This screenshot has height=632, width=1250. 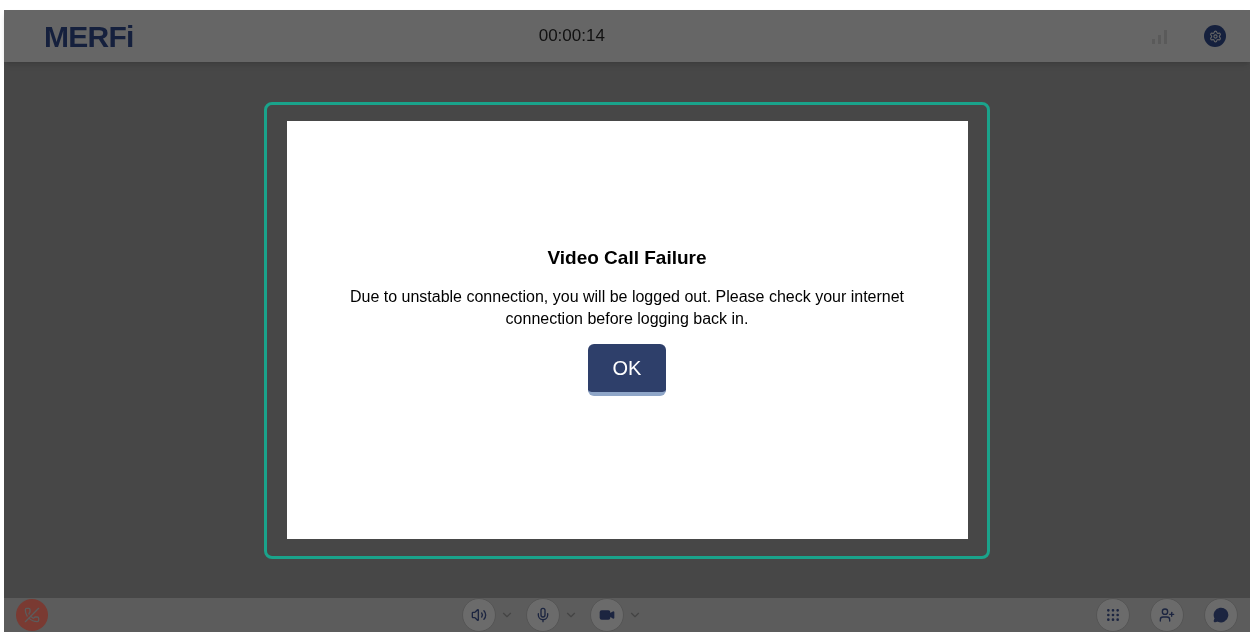 I want to click on ok-button: OK, so click(x=627, y=370).